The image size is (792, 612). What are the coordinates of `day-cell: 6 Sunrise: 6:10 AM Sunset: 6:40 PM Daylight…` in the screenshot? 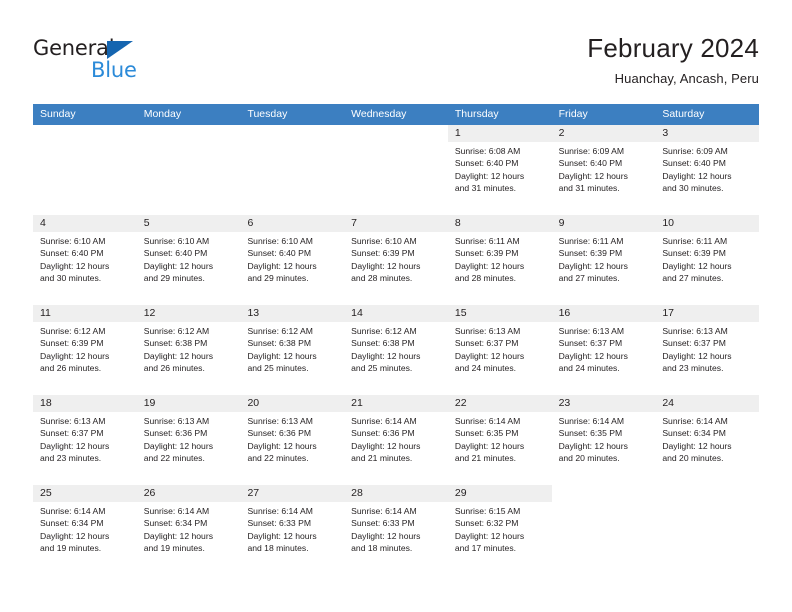 It's located at (292, 260).